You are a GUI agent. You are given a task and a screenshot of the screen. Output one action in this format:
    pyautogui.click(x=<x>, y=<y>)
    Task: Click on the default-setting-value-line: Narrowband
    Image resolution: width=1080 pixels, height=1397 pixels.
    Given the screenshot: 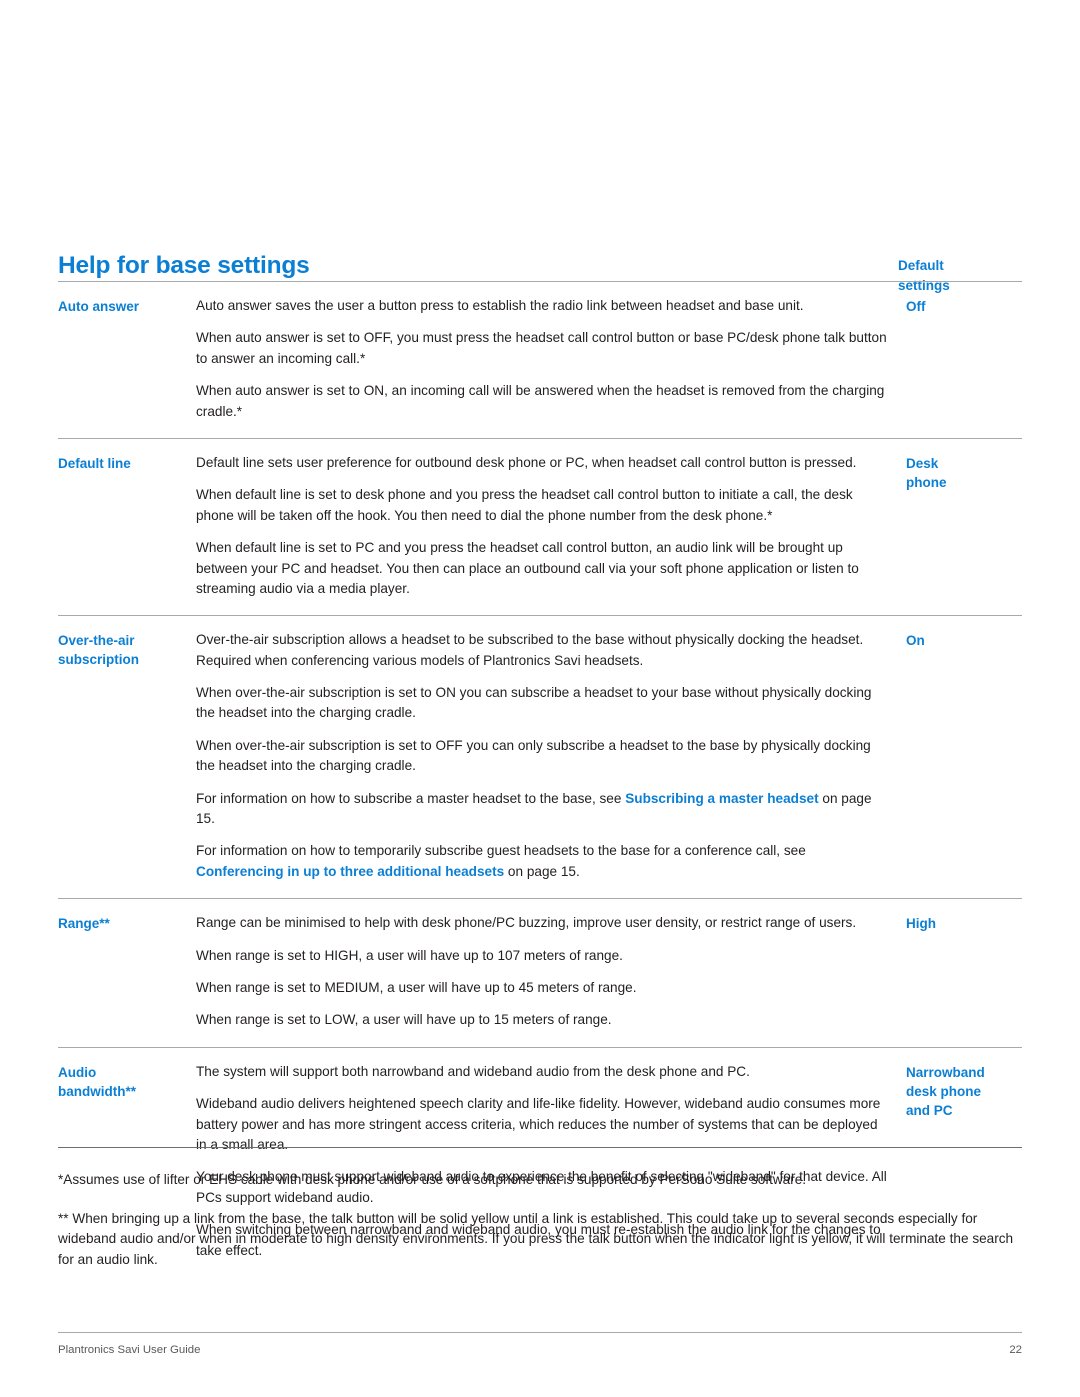 What is the action you would take?
    pyautogui.click(x=945, y=1072)
    